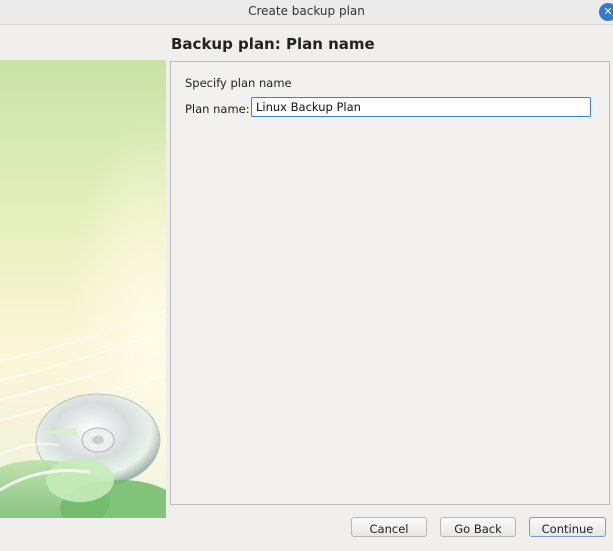  What do you see at coordinates (273, 44) in the screenshot?
I see `page-title: Backup plan: Plan name` at bounding box center [273, 44].